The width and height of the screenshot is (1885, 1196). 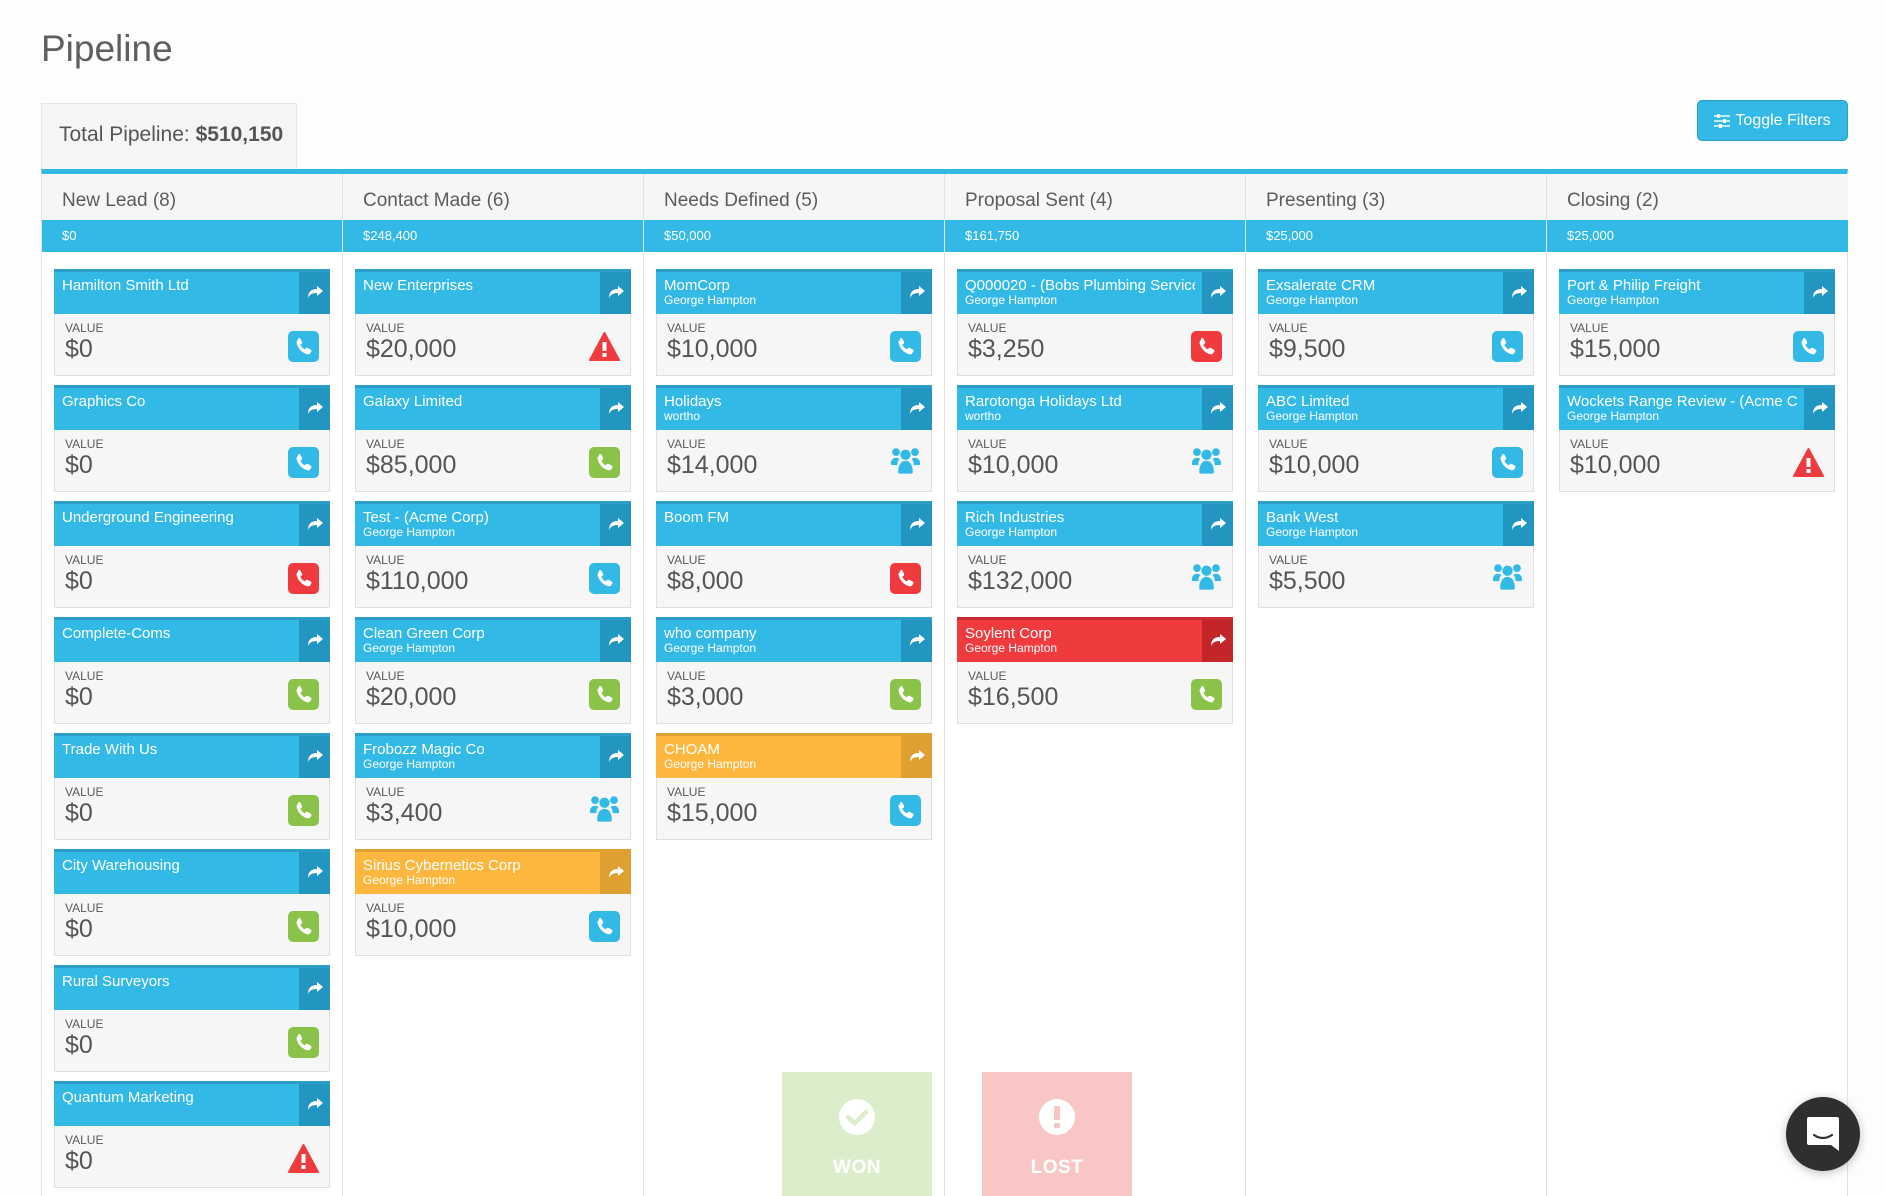 What do you see at coordinates (1080, 401) in the screenshot?
I see `deal-name: Rarotonga Holidays Ltd` at bounding box center [1080, 401].